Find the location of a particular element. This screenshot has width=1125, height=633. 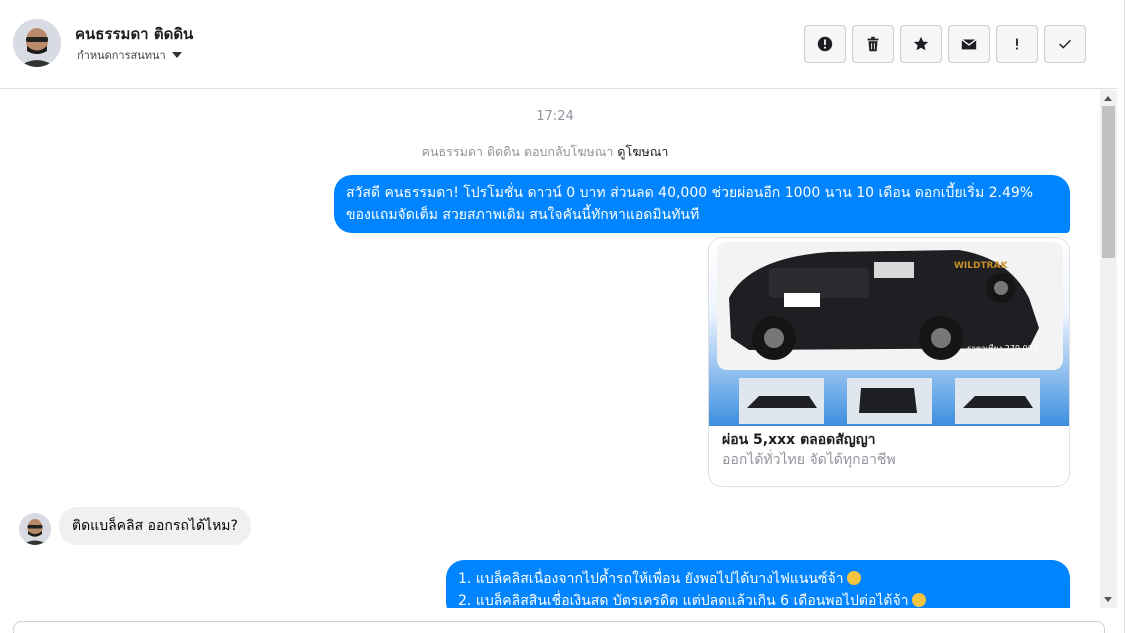

star-button is located at coordinates (921, 44).